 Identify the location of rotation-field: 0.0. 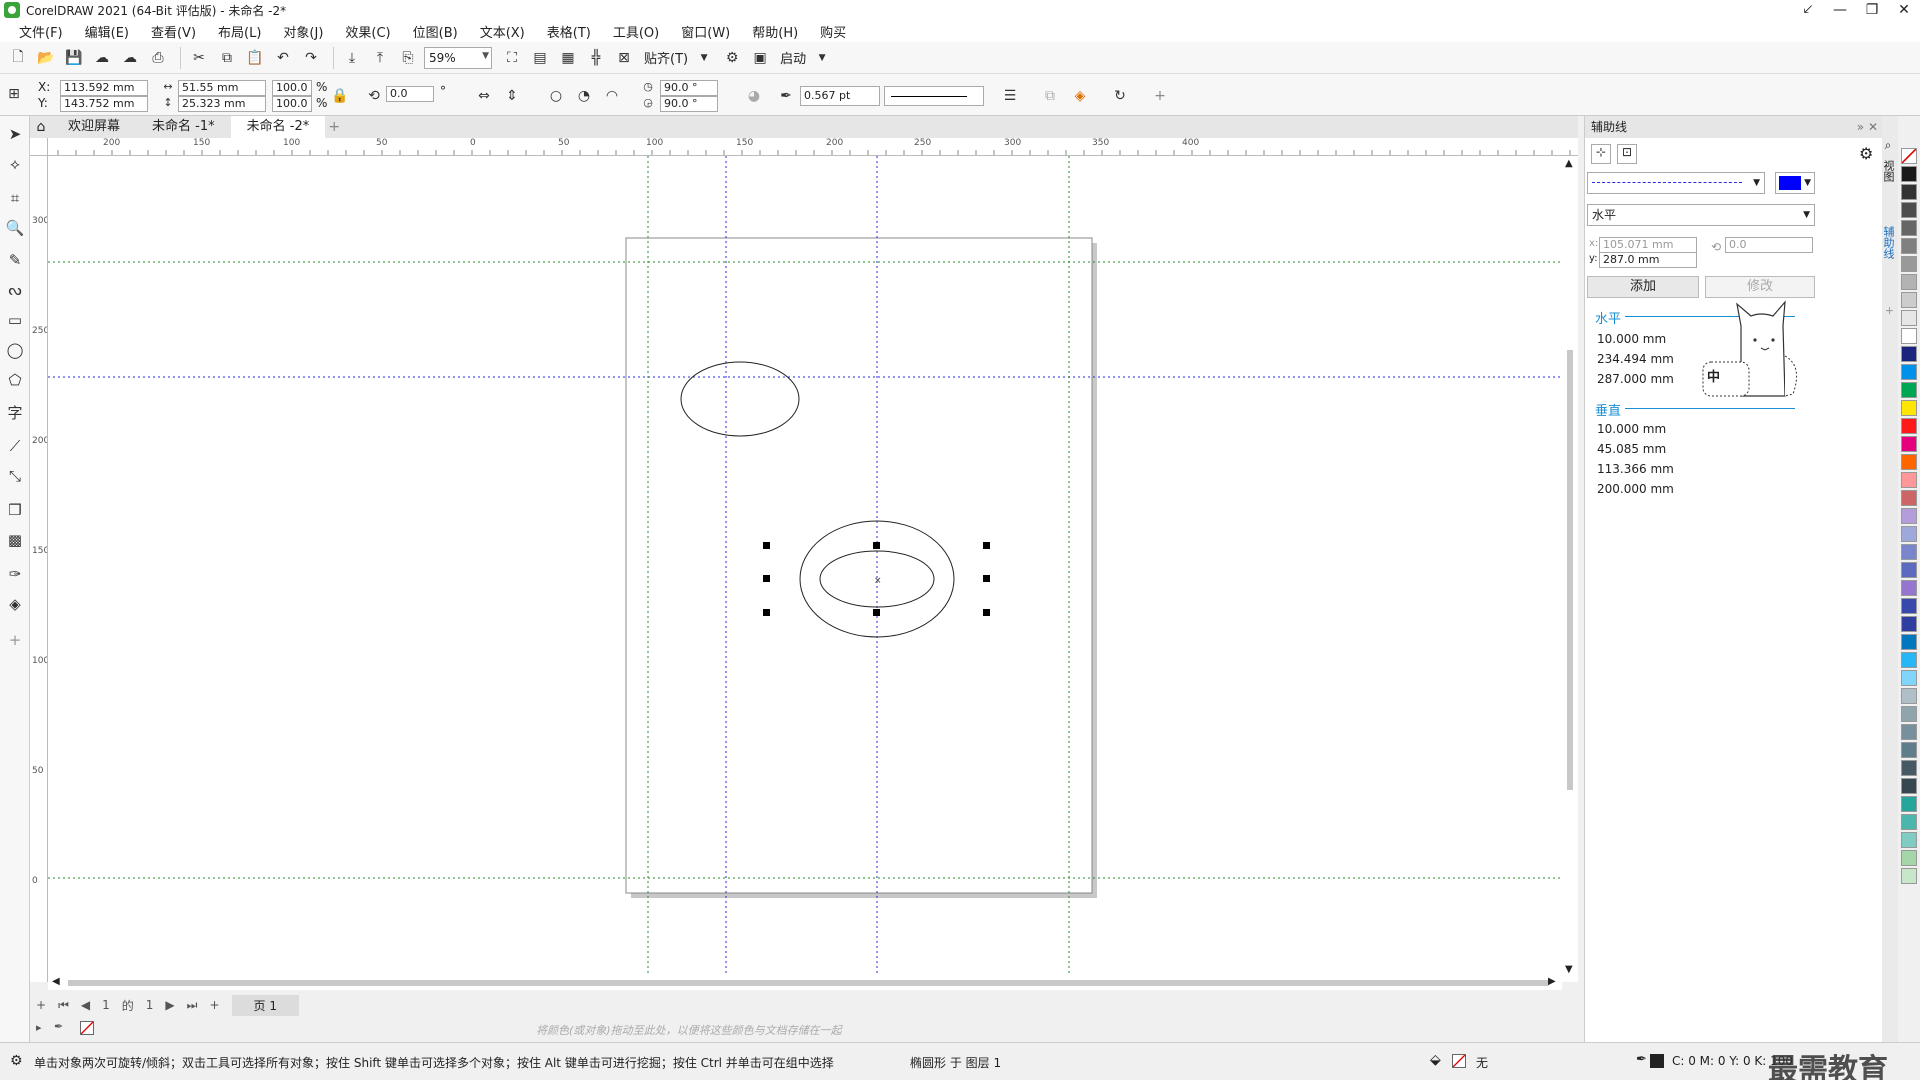
(410, 94).